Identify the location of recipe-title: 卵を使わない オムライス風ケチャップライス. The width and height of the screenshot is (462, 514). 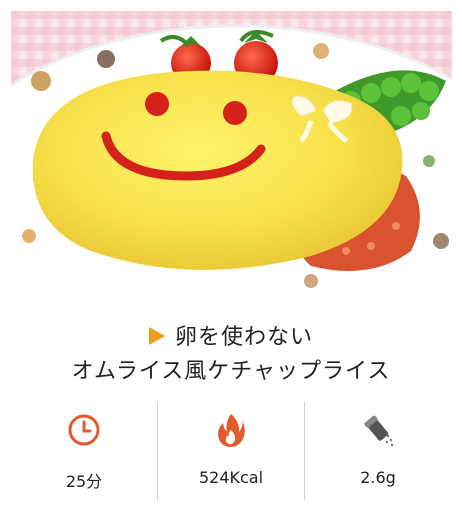
(231, 354).